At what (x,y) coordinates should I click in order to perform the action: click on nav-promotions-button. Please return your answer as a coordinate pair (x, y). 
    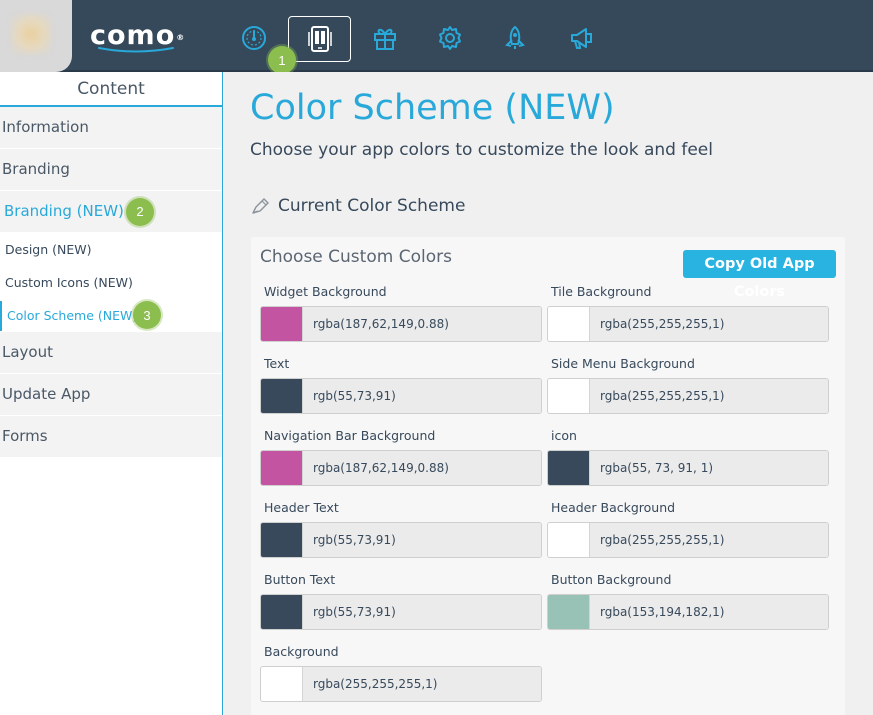
    Looking at the image, I should click on (385, 38).